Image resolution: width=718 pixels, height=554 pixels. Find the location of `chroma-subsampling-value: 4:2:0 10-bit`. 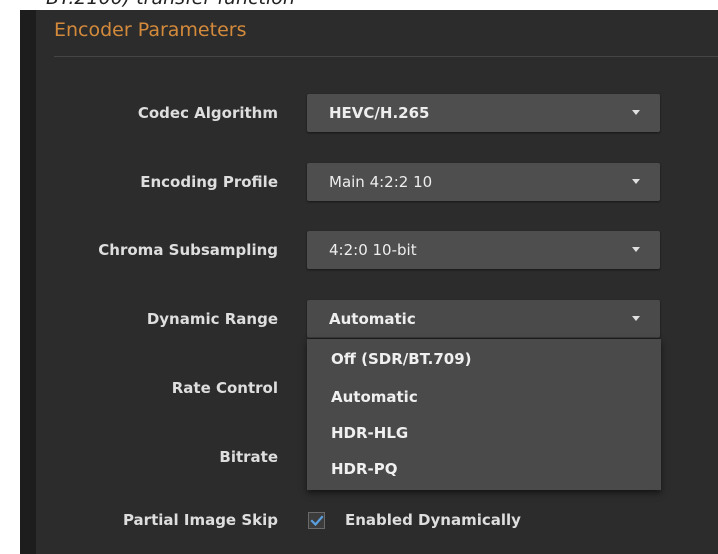

chroma-subsampling-value: 4:2:0 10-bit is located at coordinates (373, 250).